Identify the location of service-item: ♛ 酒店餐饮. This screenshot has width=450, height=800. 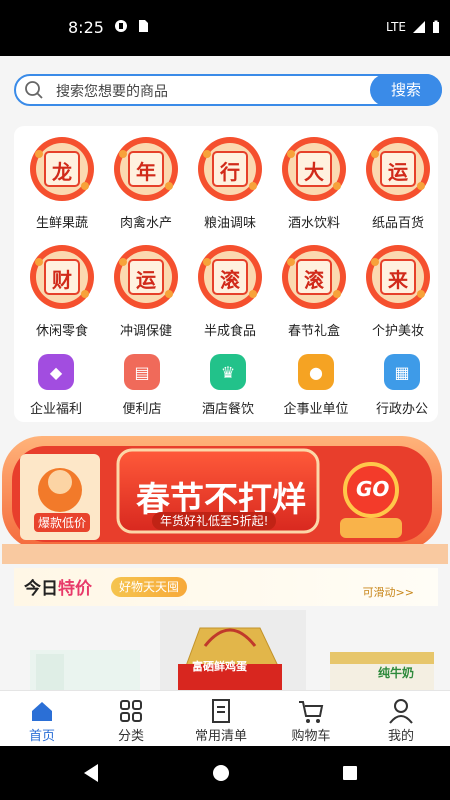
(228, 385).